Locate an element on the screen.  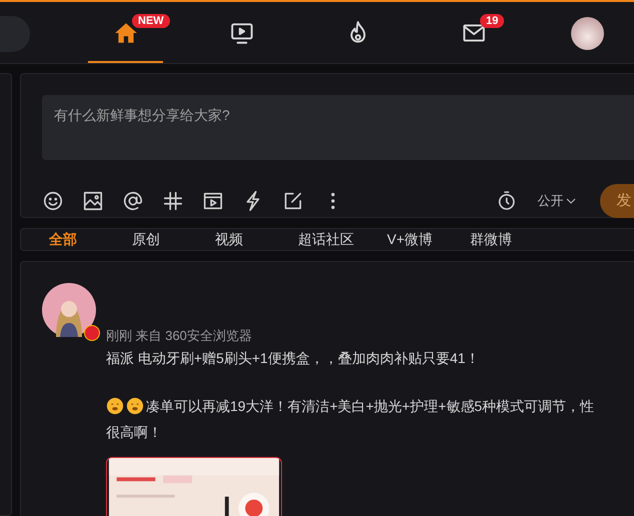
video-icon is located at coordinates (213, 201).